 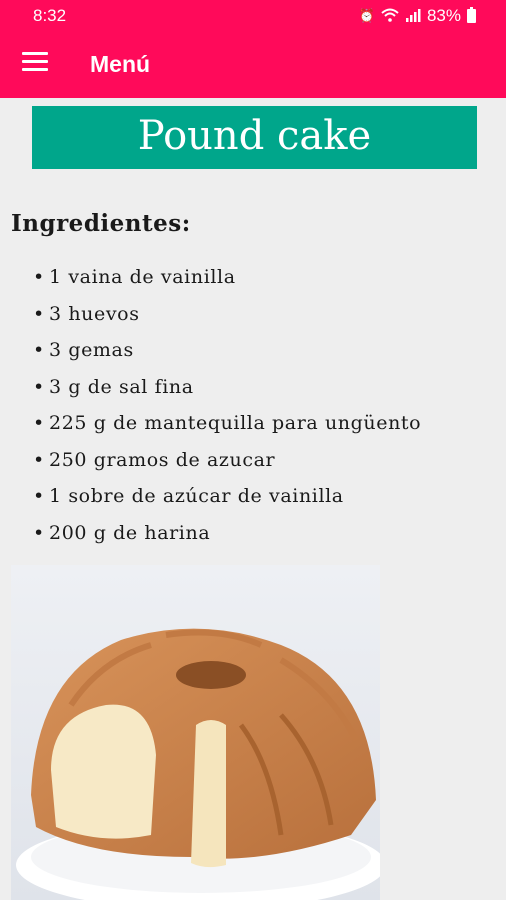 I want to click on list-item: • 3 g de sal fina, so click(x=113, y=386).